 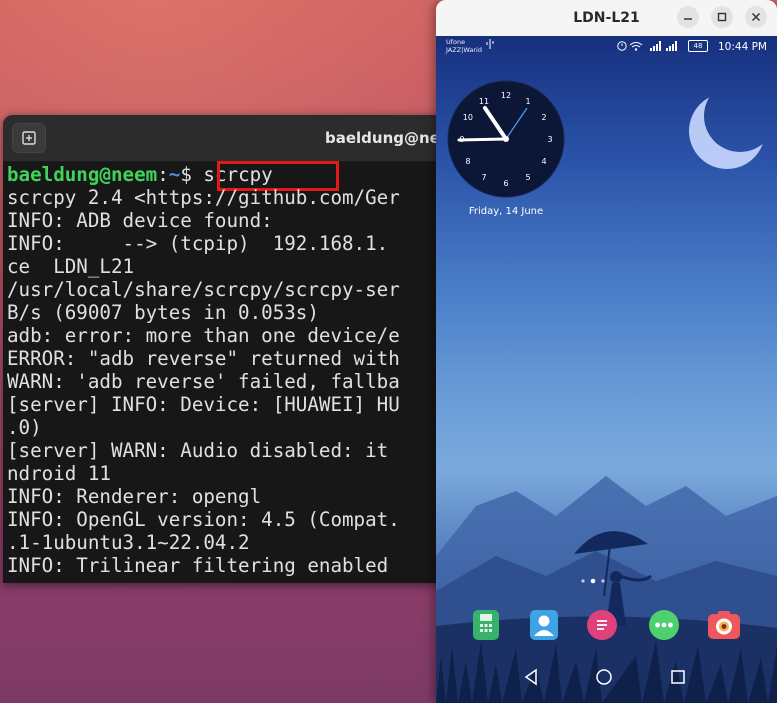 I want to click on maximize-icon, so click(x=722, y=17).